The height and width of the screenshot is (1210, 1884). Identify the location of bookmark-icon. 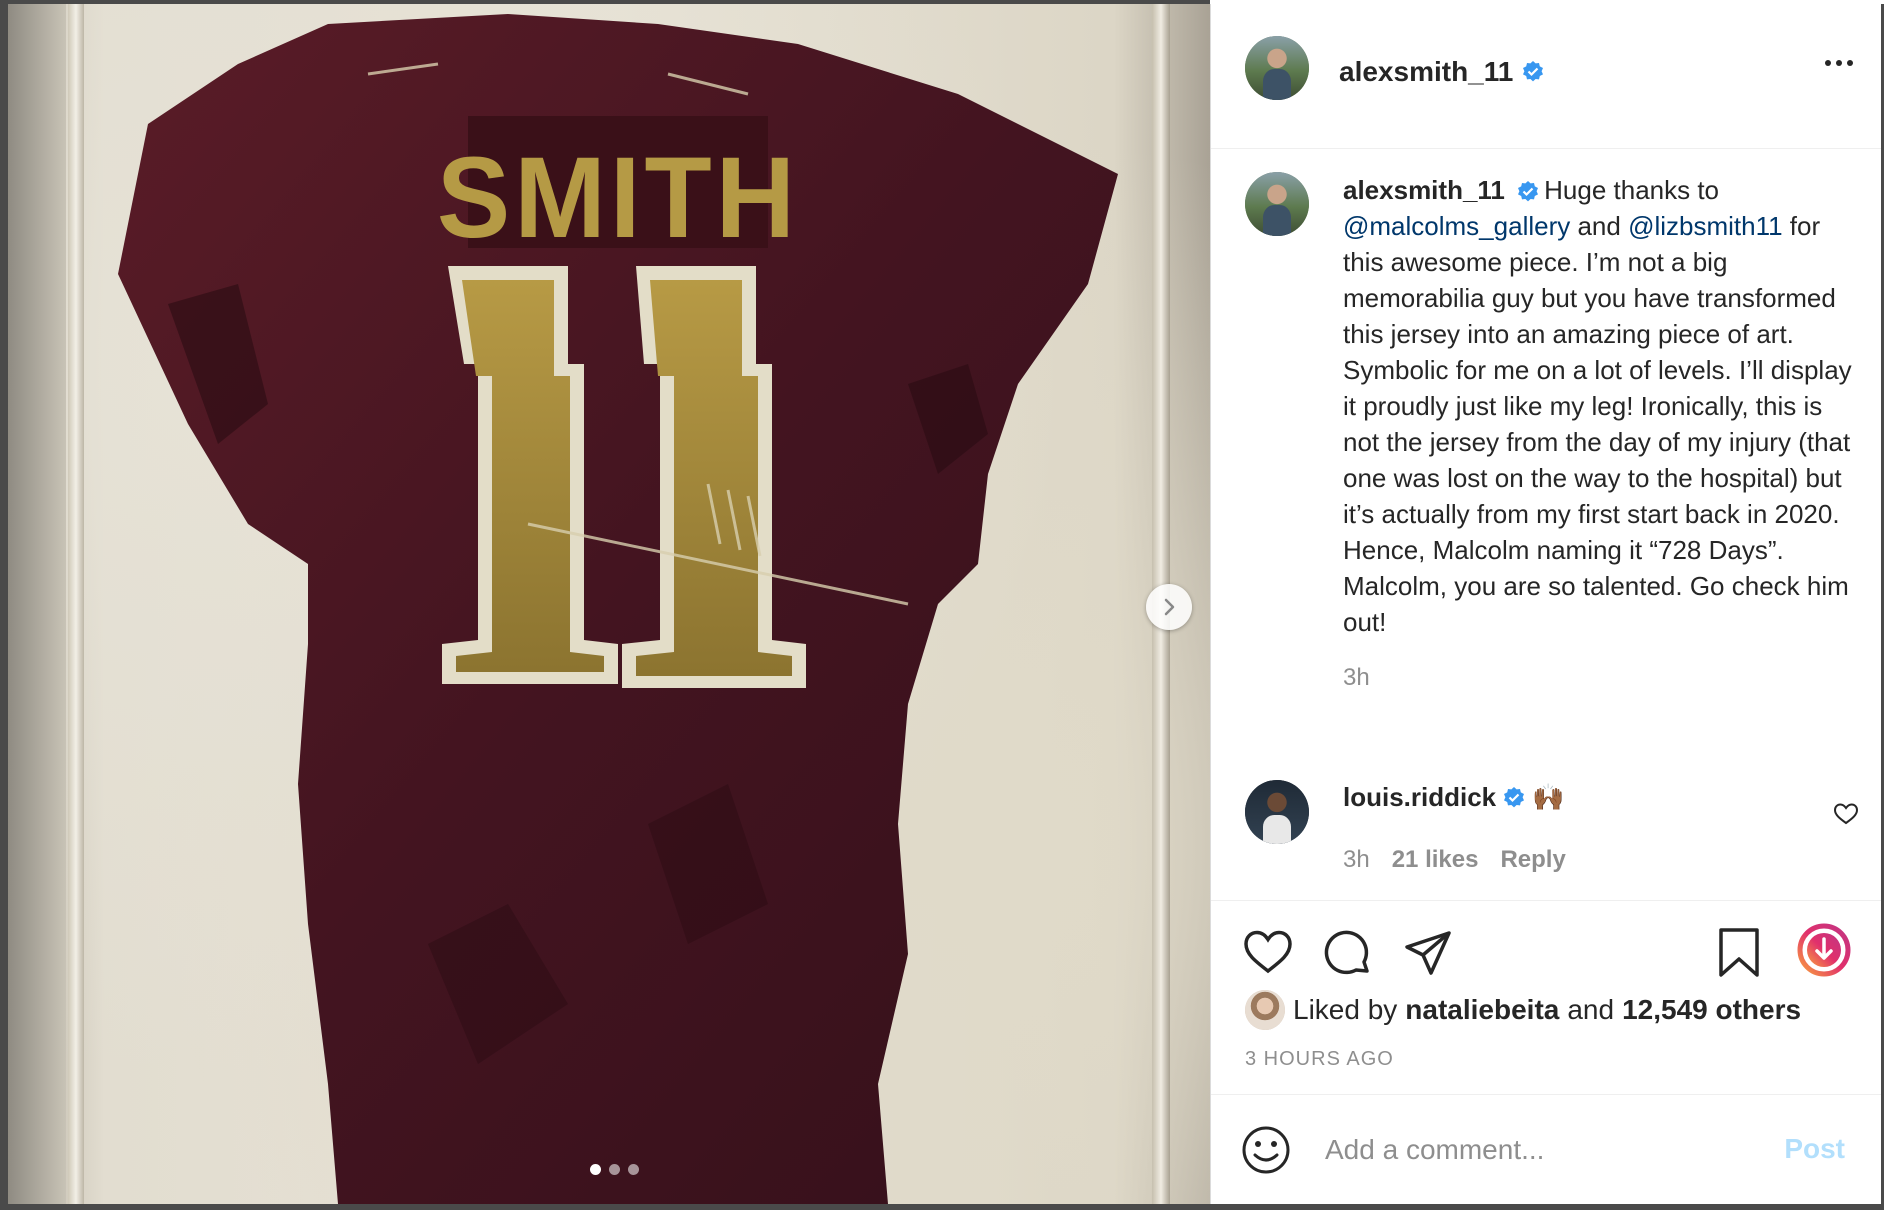
(1739, 952).